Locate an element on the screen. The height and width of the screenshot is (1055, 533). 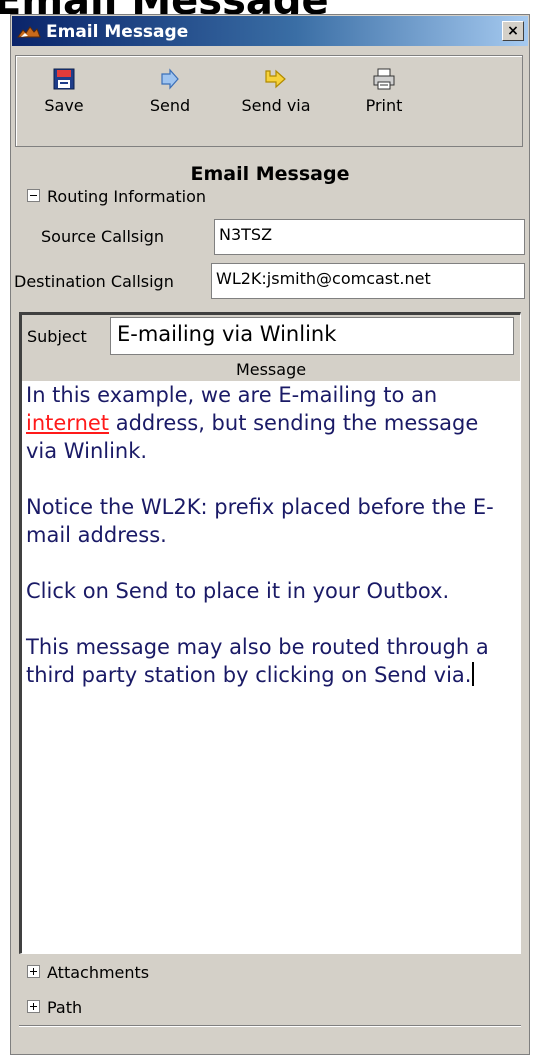
routing-information-label: Routing Information is located at coordinates (127, 196).